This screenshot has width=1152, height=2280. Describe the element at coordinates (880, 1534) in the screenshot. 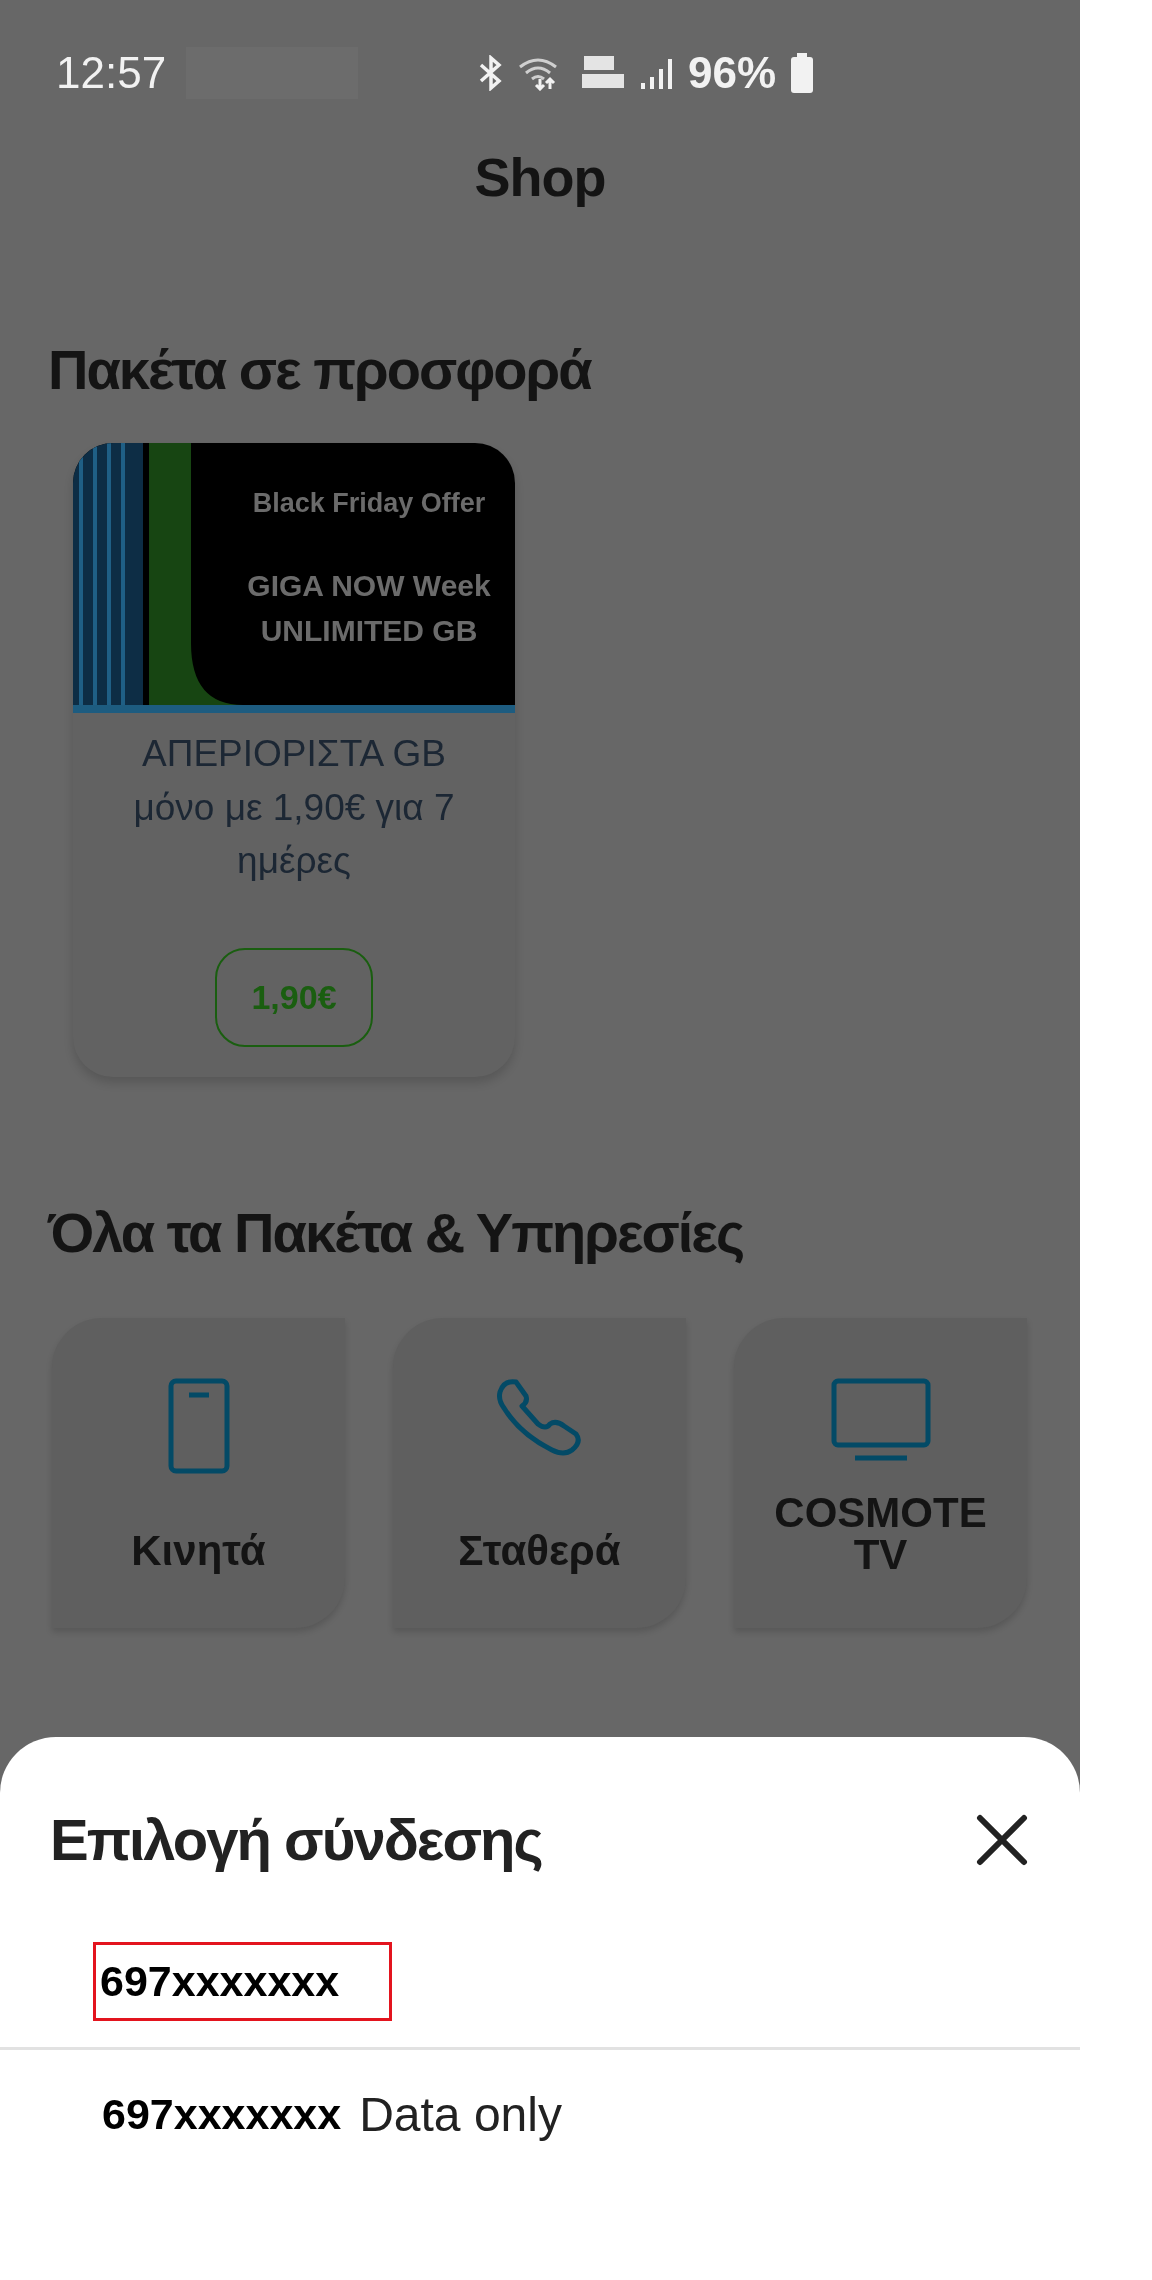

I see `tile-label: COSMOTE TV` at that location.